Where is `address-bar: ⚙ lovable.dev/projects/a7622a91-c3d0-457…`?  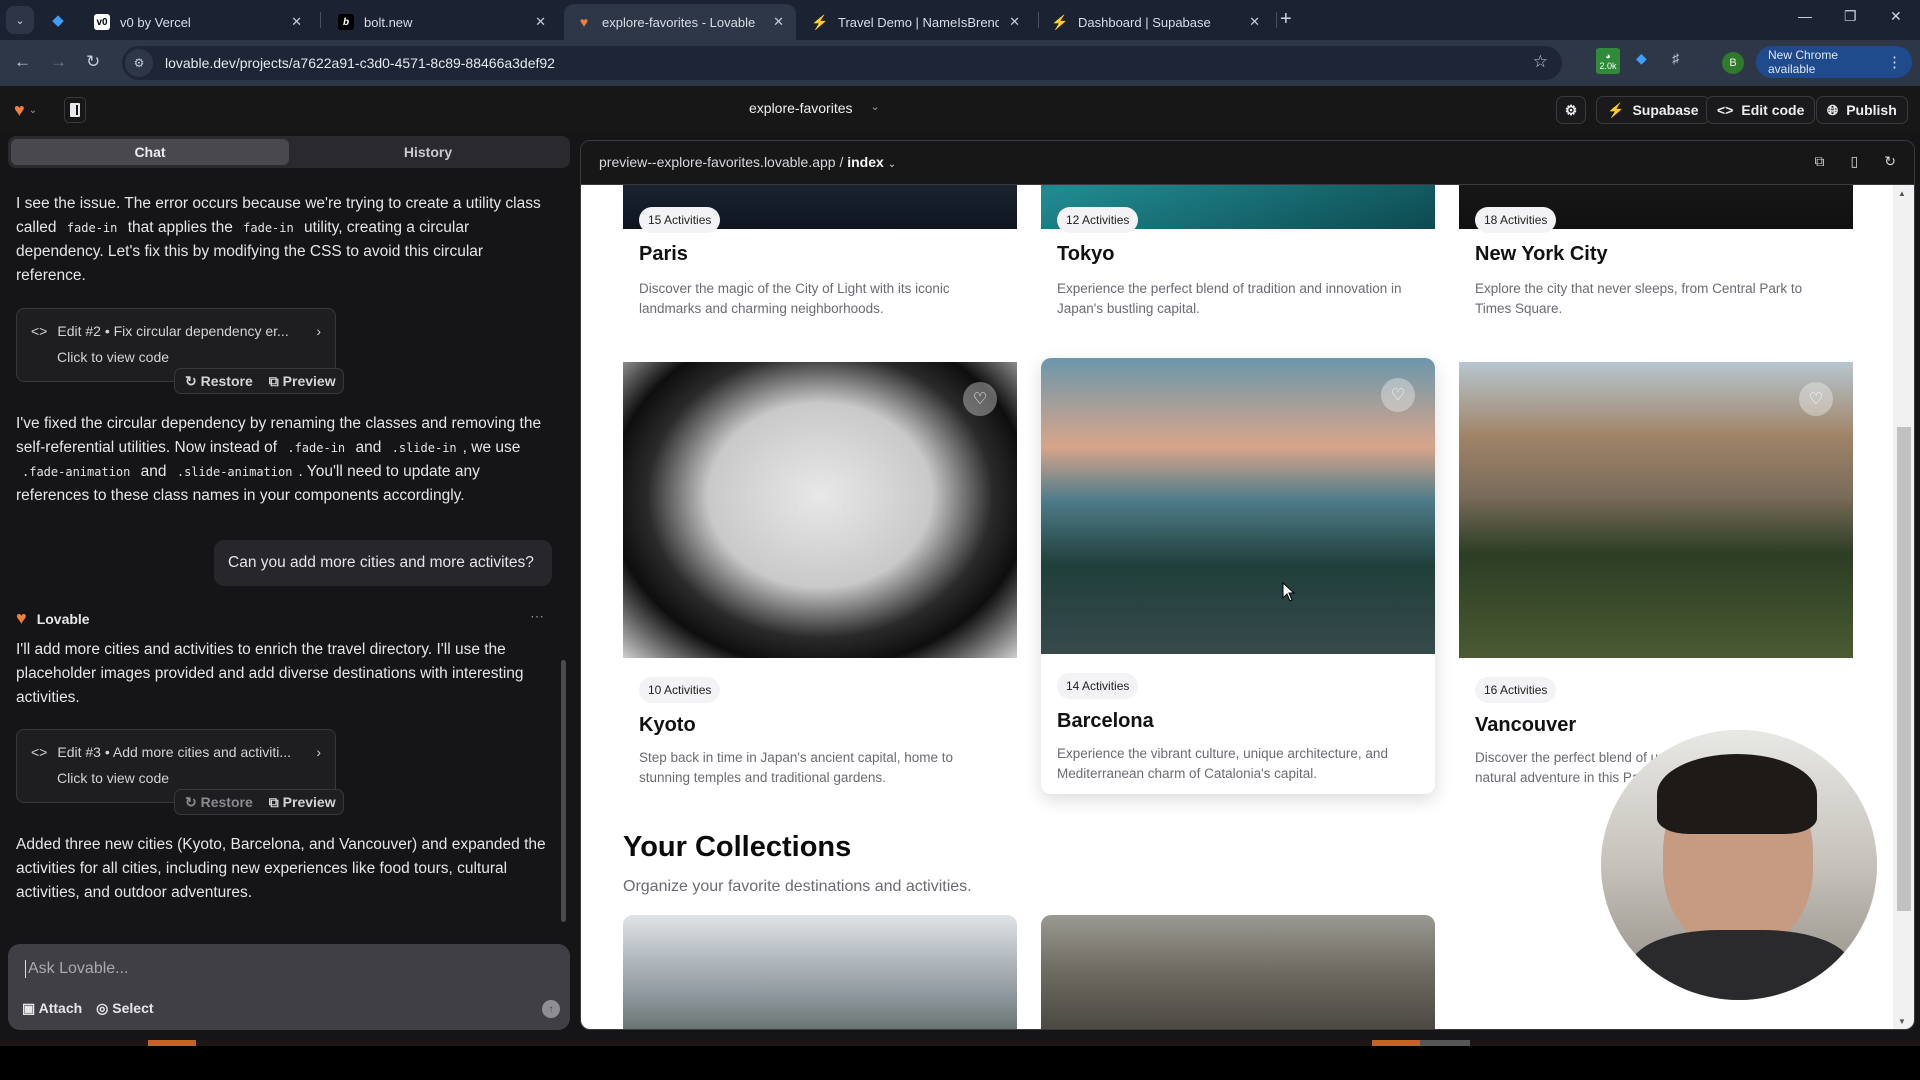
address-bar: ⚙ lovable.dev/projects/a7622a91-c3d0-457… is located at coordinates (842, 63).